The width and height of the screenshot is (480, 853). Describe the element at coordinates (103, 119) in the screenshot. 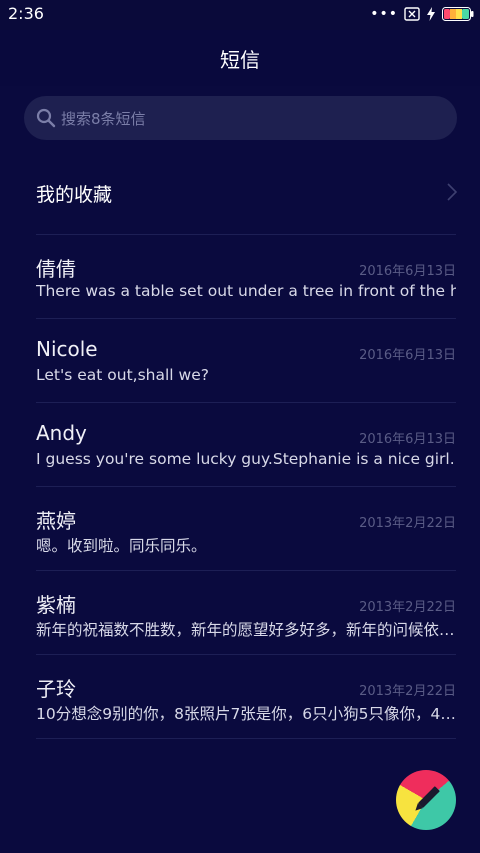

I see `search-placeholder: 搜索8条短信` at that location.